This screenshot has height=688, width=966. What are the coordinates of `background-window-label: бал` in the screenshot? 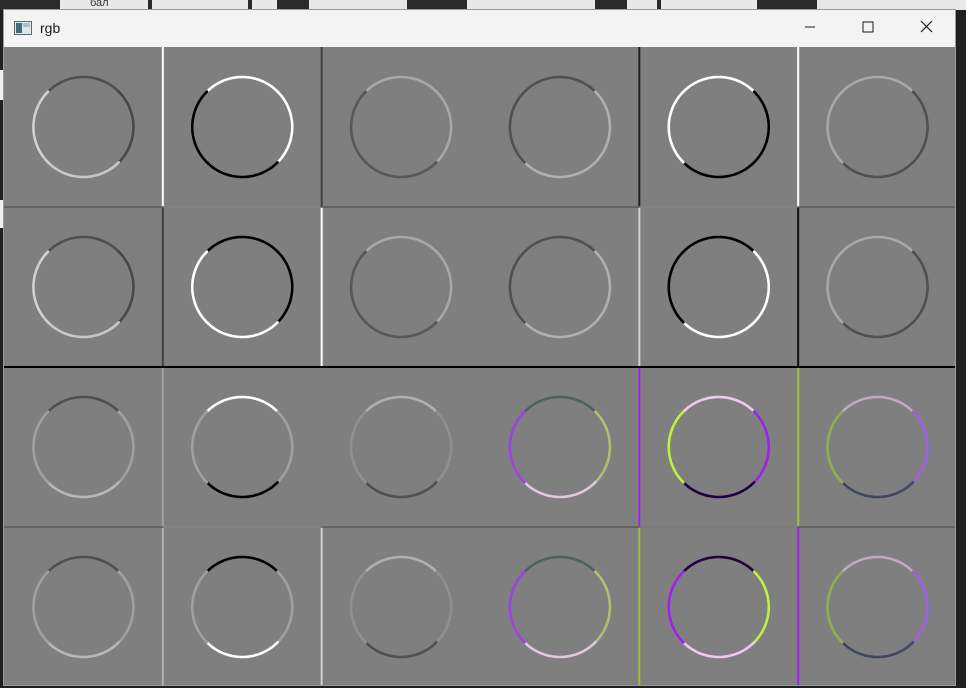 It's located at (99, 4).